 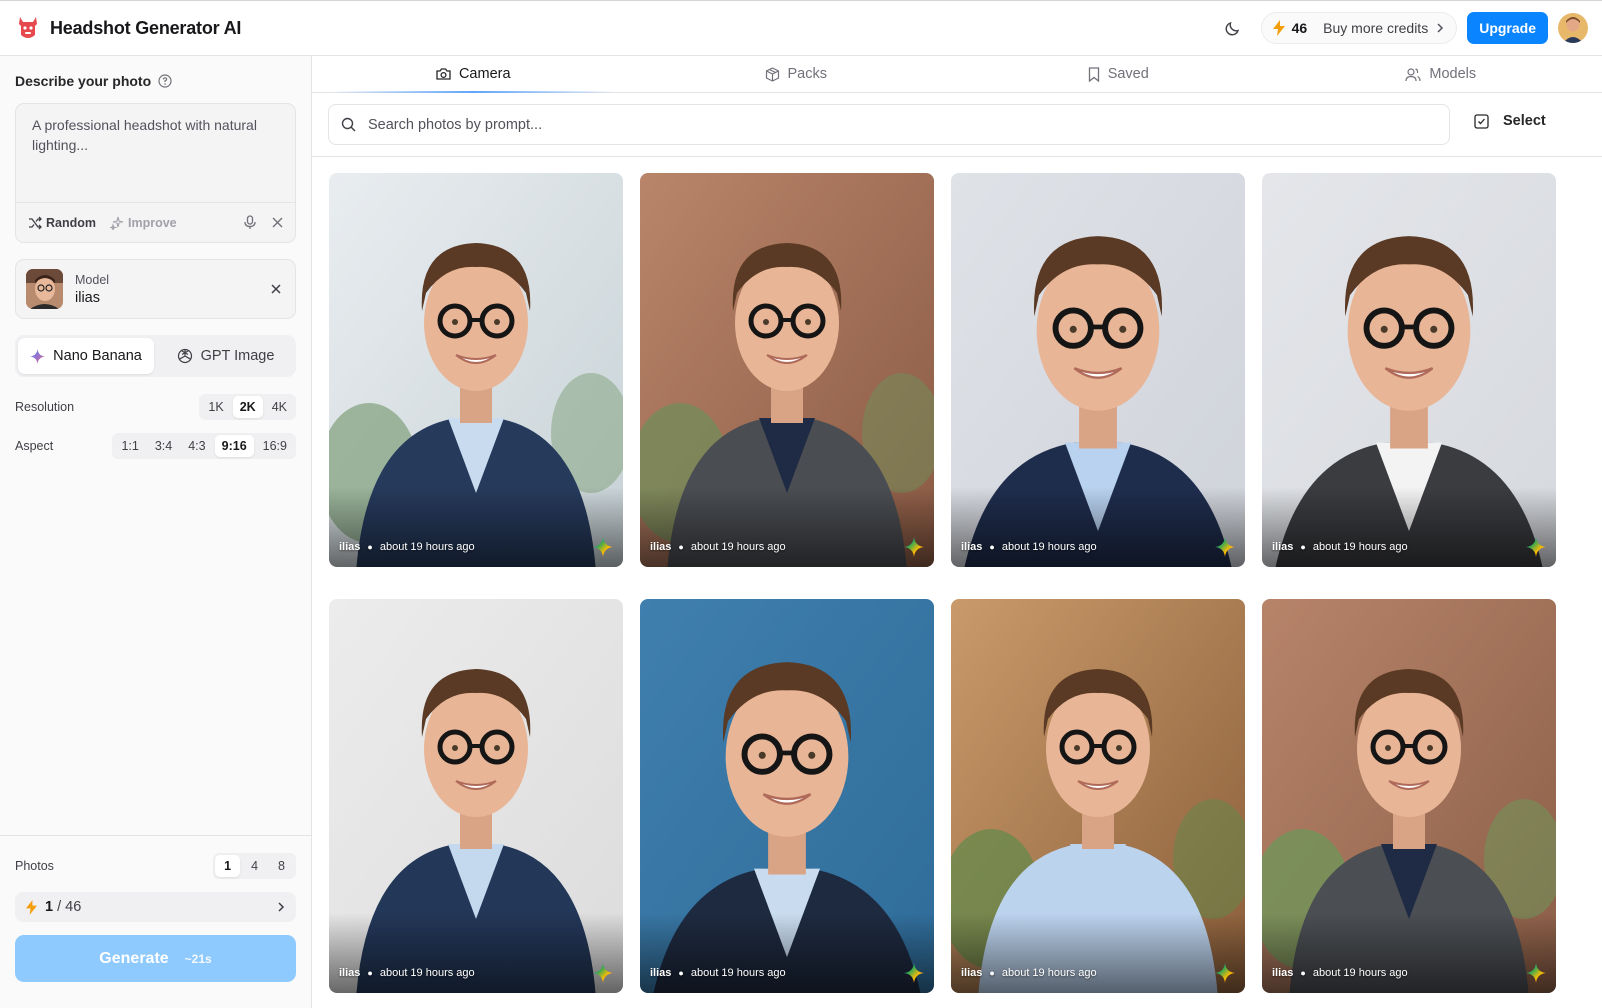 I want to click on tab-saved: Saved, so click(x=1118, y=74).